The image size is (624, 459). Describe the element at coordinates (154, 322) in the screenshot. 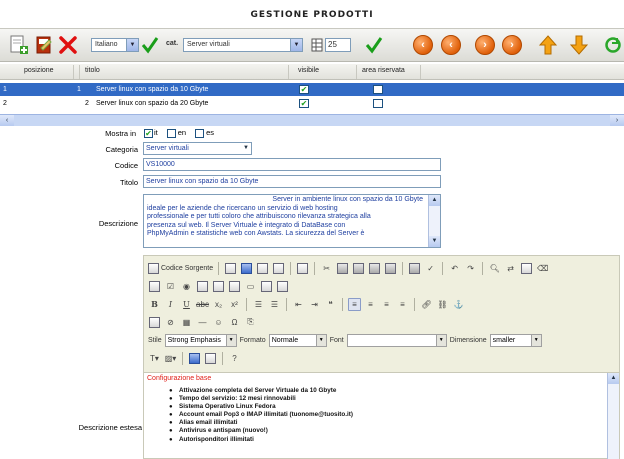

I see `image-icon` at that location.